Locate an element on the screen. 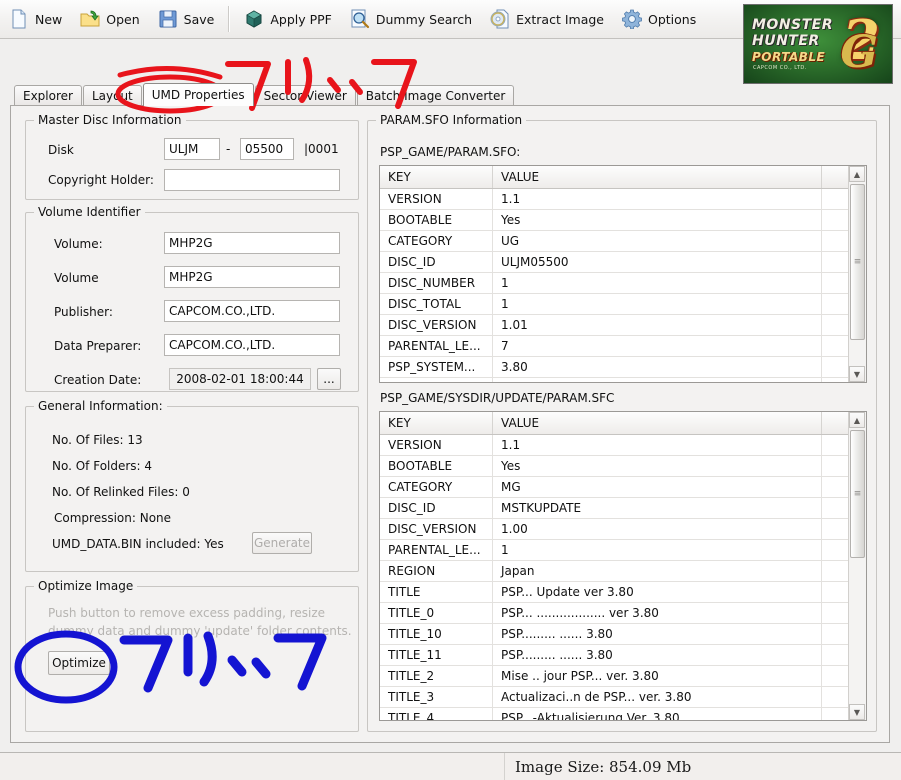 This screenshot has height=780, width=901. cube-icon is located at coordinates (254, 19).